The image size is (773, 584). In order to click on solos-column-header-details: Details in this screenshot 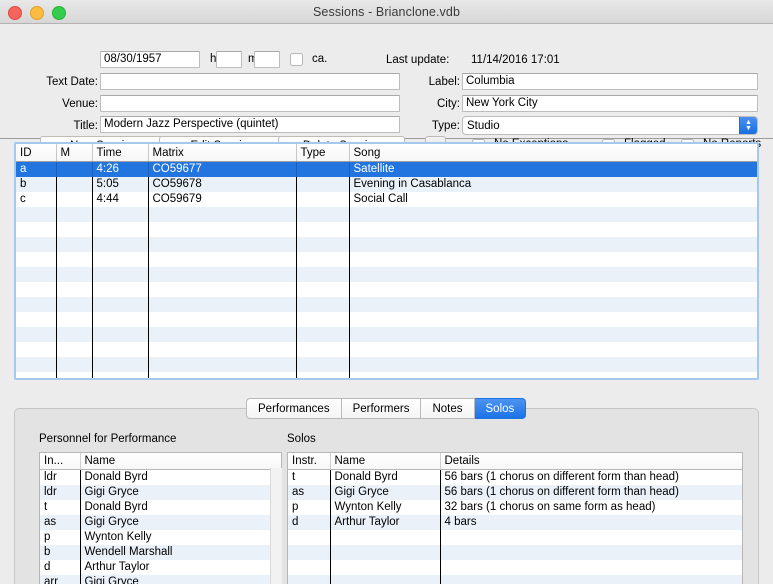, I will do `click(591, 461)`.